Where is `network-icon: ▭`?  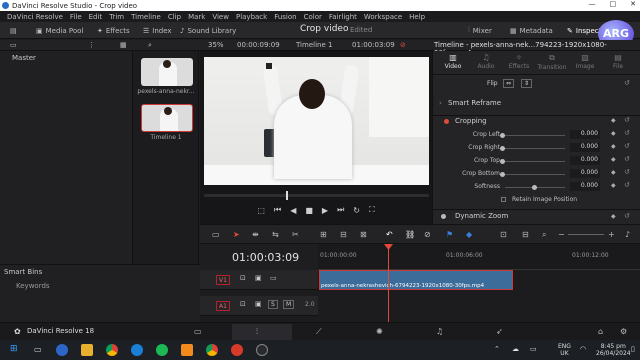 network-icon: ▭ is located at coordinates (533, 349).